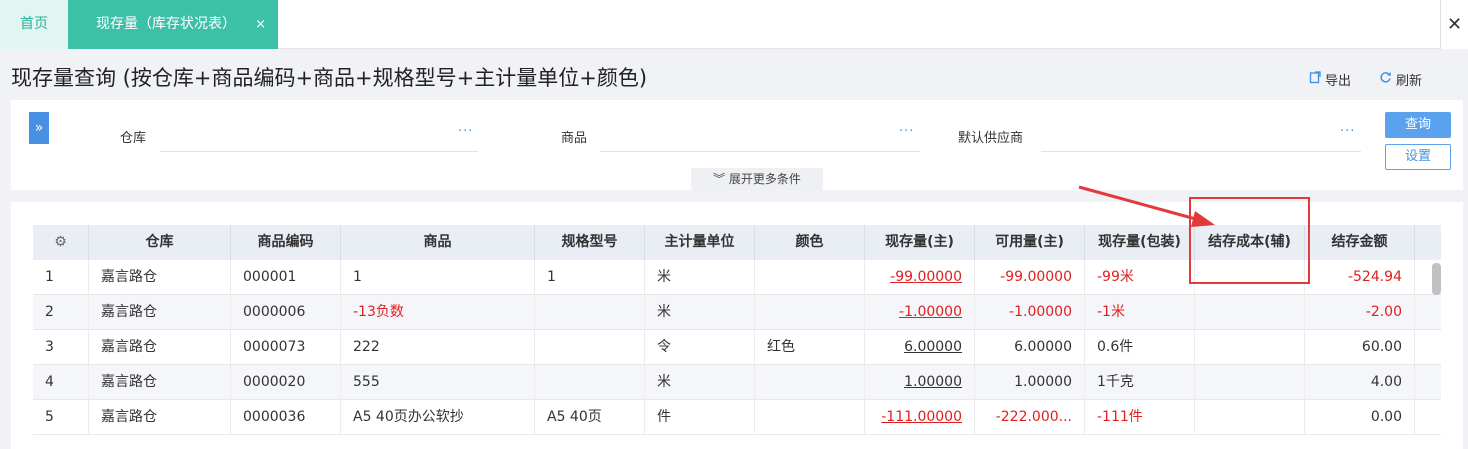 This screenshot has width=1468, height=449. Describe the element at coordinates (286, 417) in the screenshot. I see `cell-product-code: 0000036` at that location.